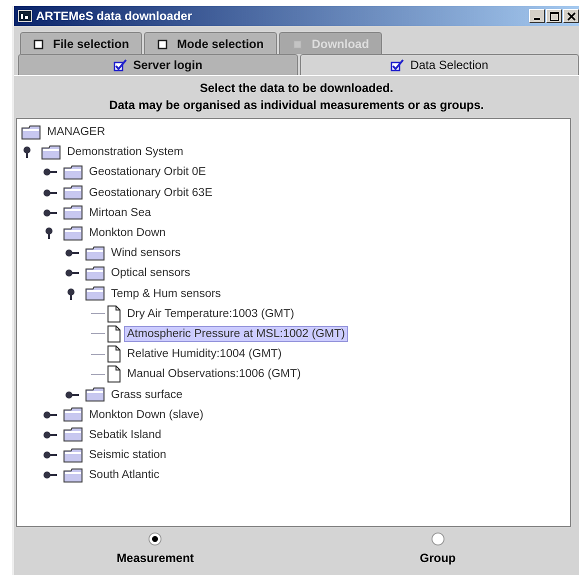 Image resolution: width=579 pixels, height=575 pixels. Describe the element at coordinates (76, 132) in the screenshot. I see `tree-item: MANAGER` at that location.